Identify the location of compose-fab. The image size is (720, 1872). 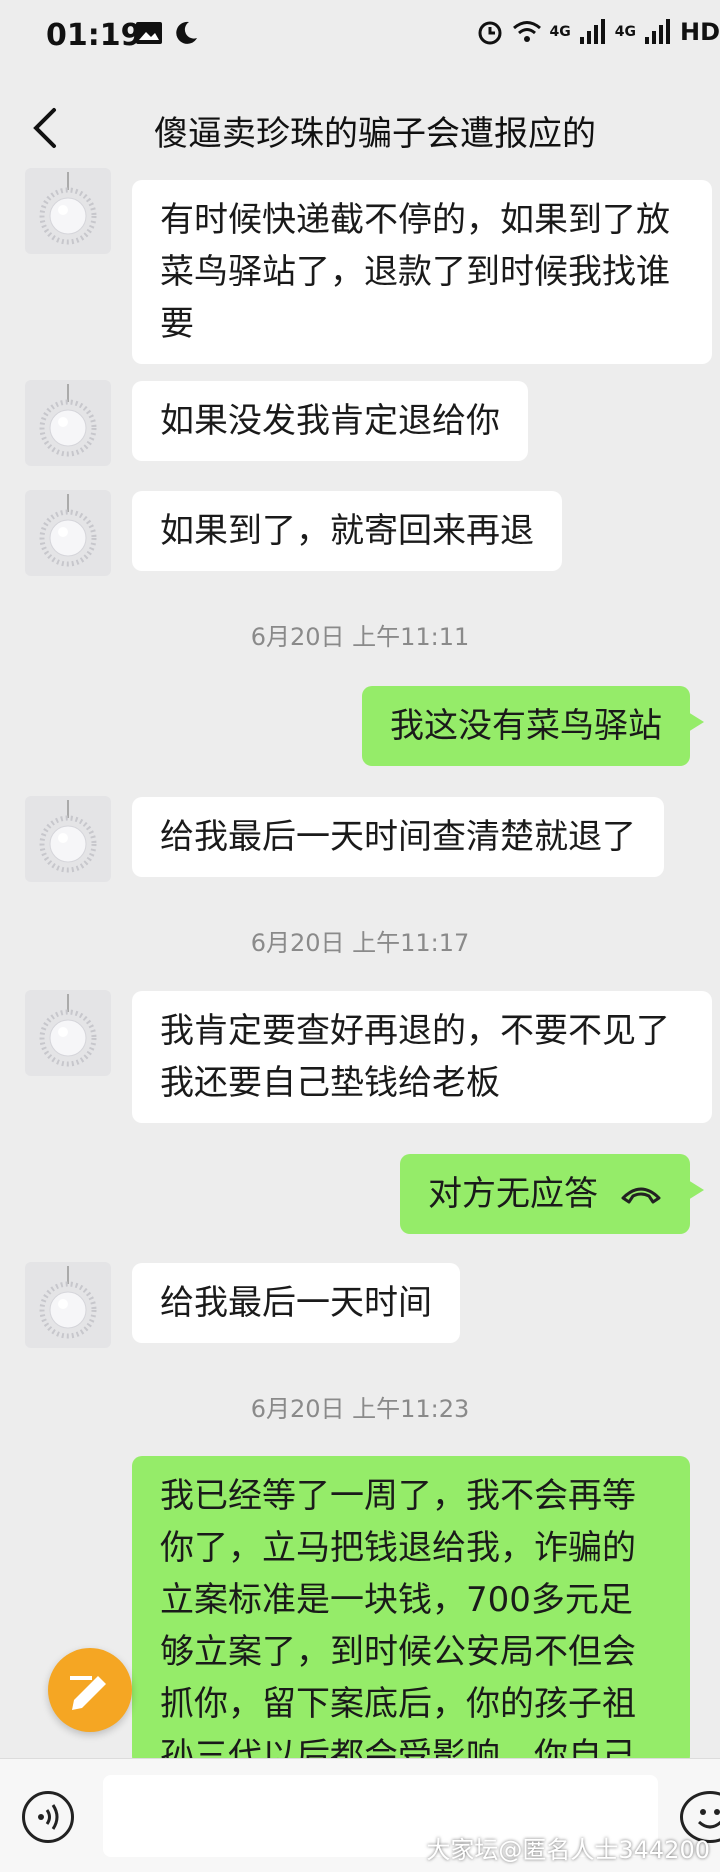
(90, 1690).